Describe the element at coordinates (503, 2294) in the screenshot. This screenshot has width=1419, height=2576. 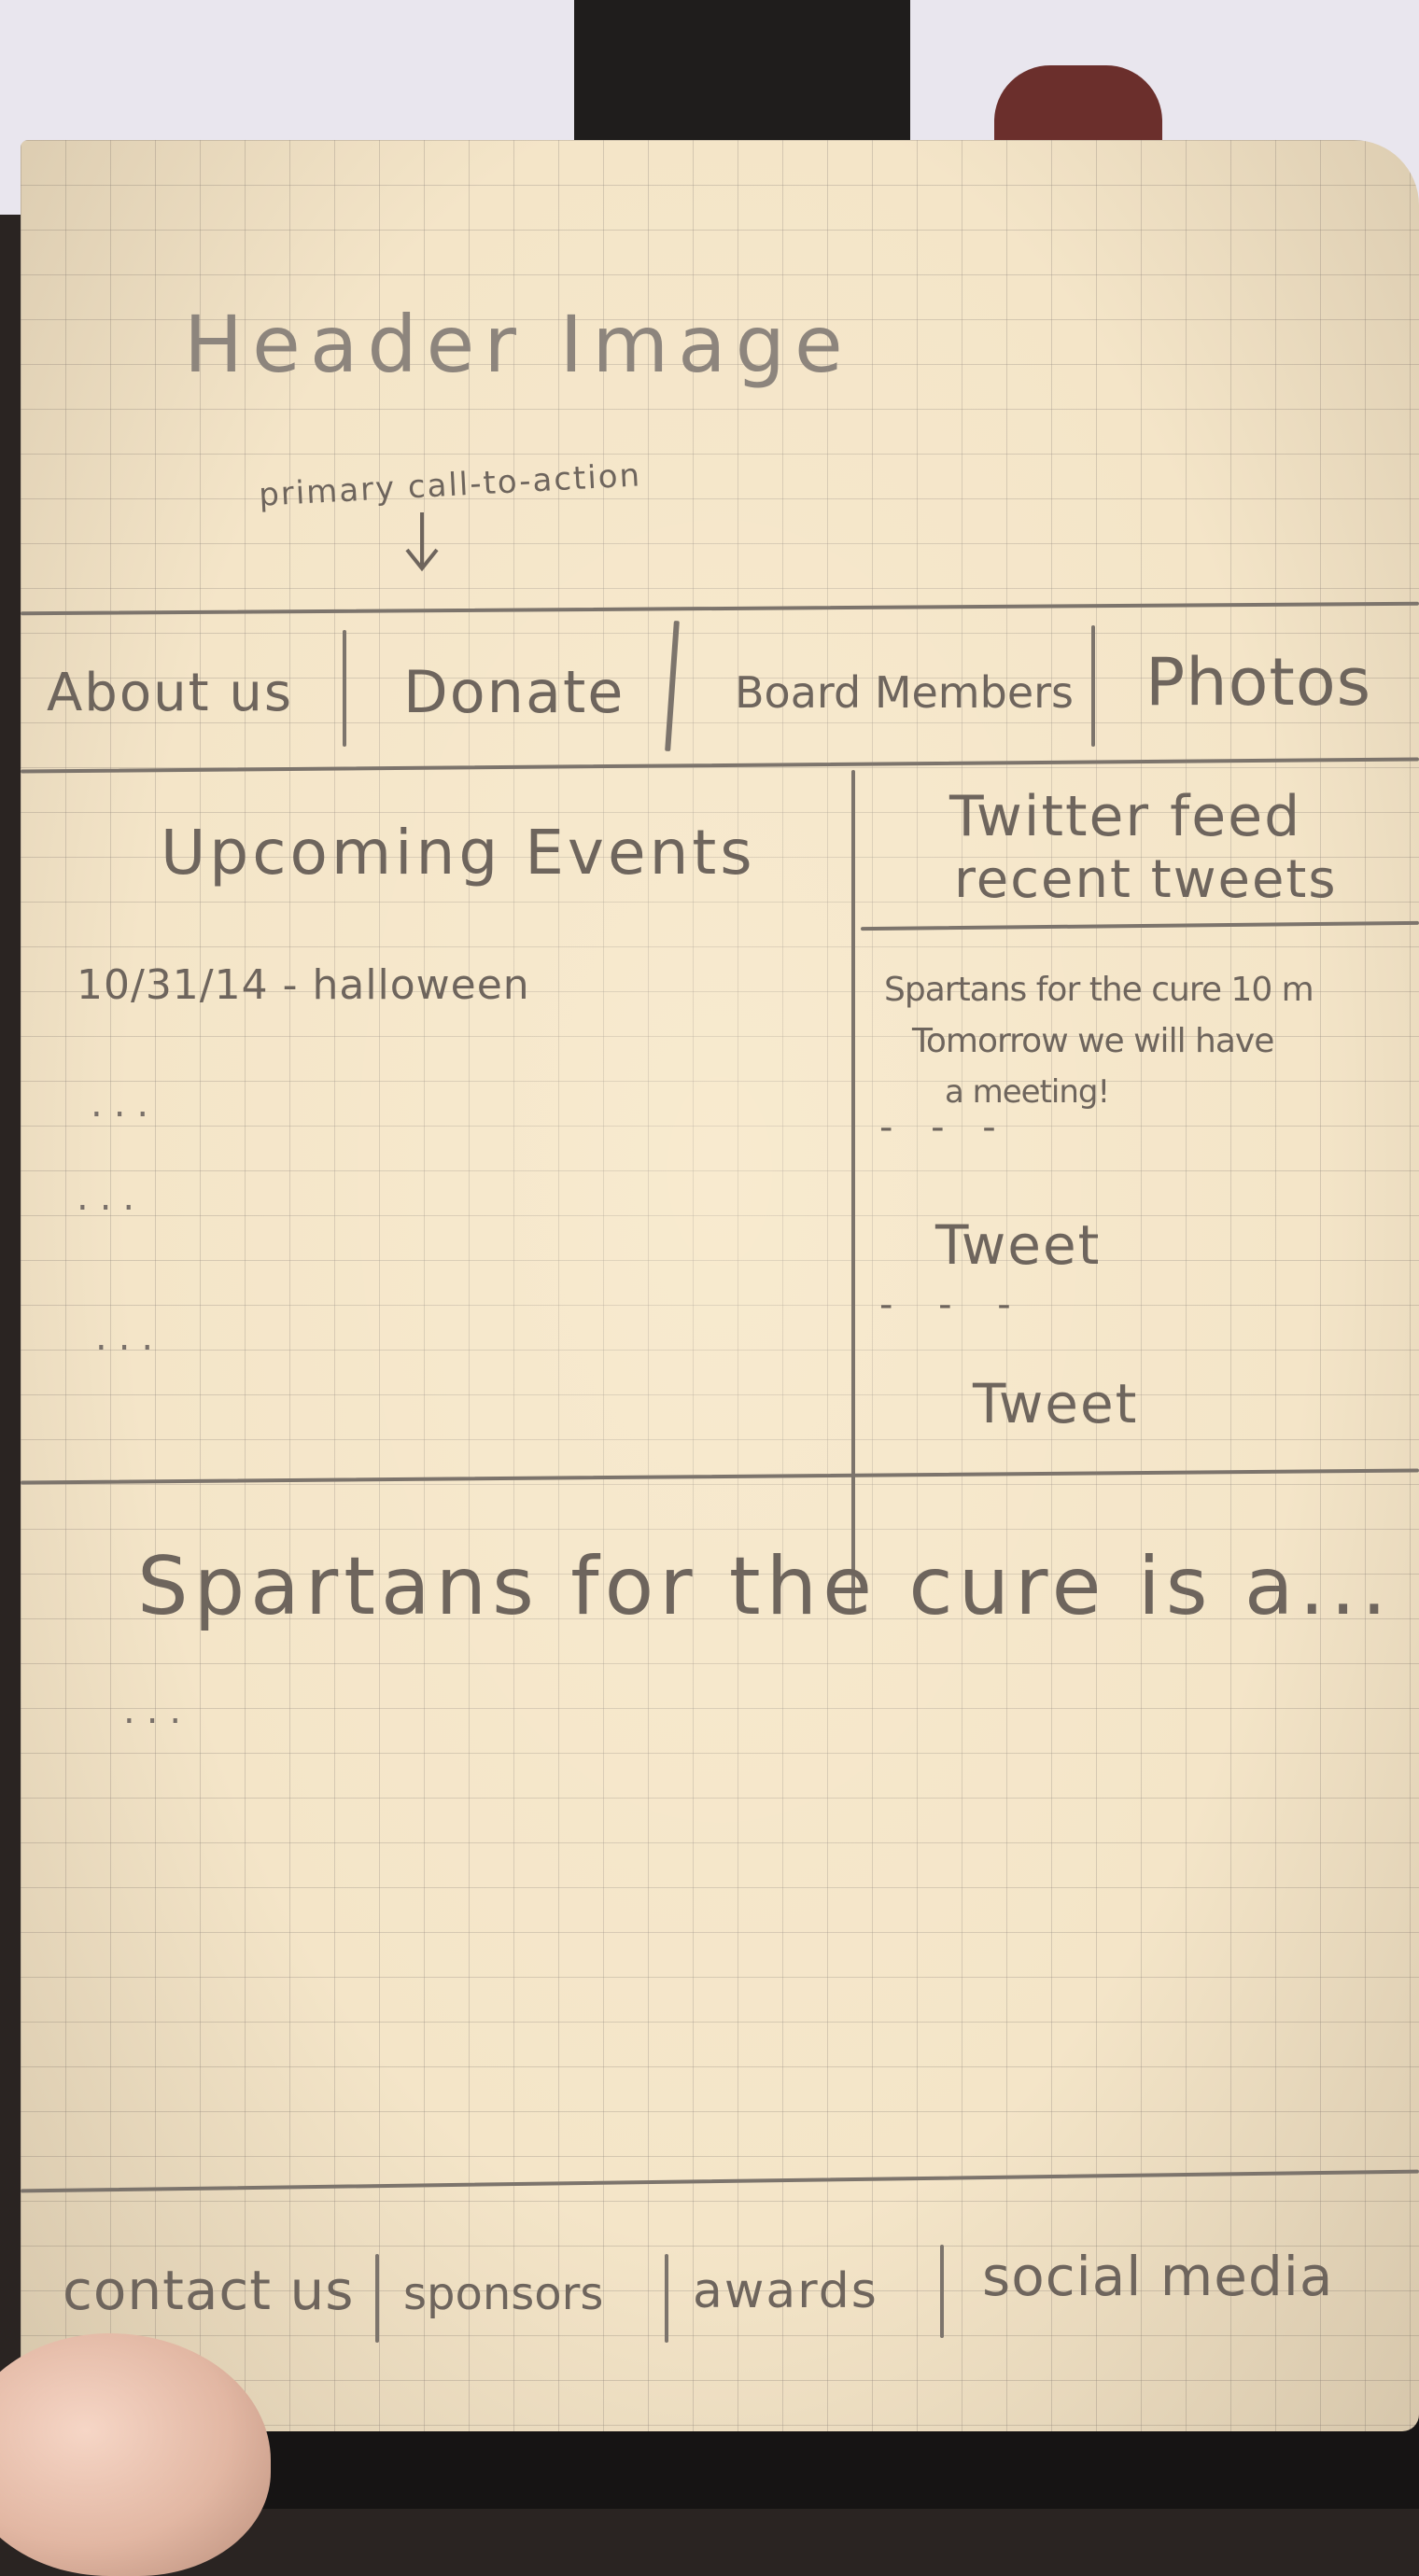
I see `footer-item-sponsors: sponsors` at that location.